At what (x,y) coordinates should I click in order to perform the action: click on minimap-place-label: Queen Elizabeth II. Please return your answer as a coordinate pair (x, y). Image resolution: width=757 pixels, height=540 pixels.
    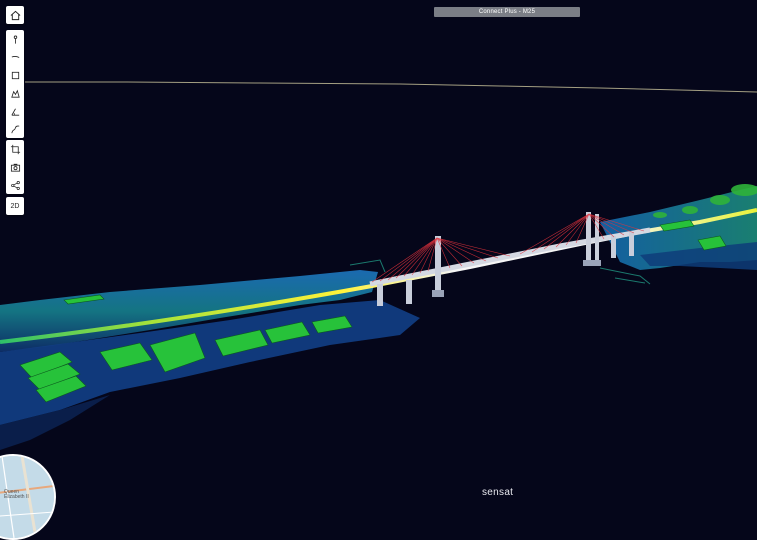
    Looking at the image, I should click on (16, 494).